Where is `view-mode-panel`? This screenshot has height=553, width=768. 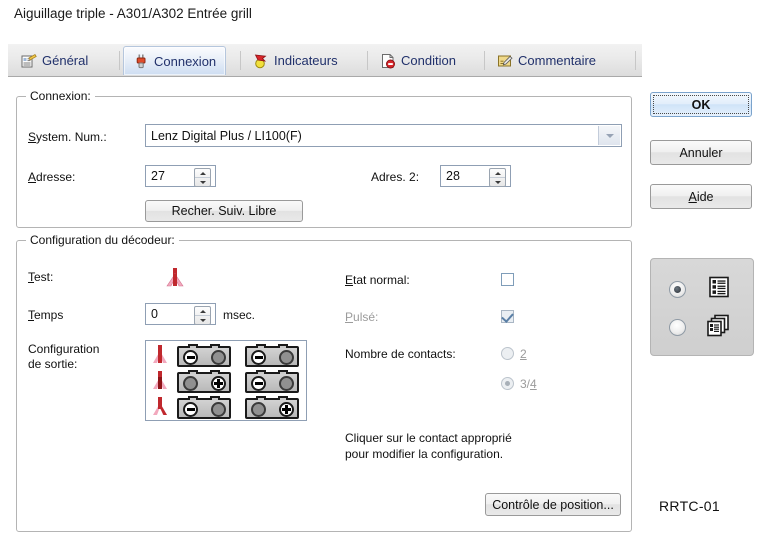 view-mode-panel is located at coordinates (702, 307).